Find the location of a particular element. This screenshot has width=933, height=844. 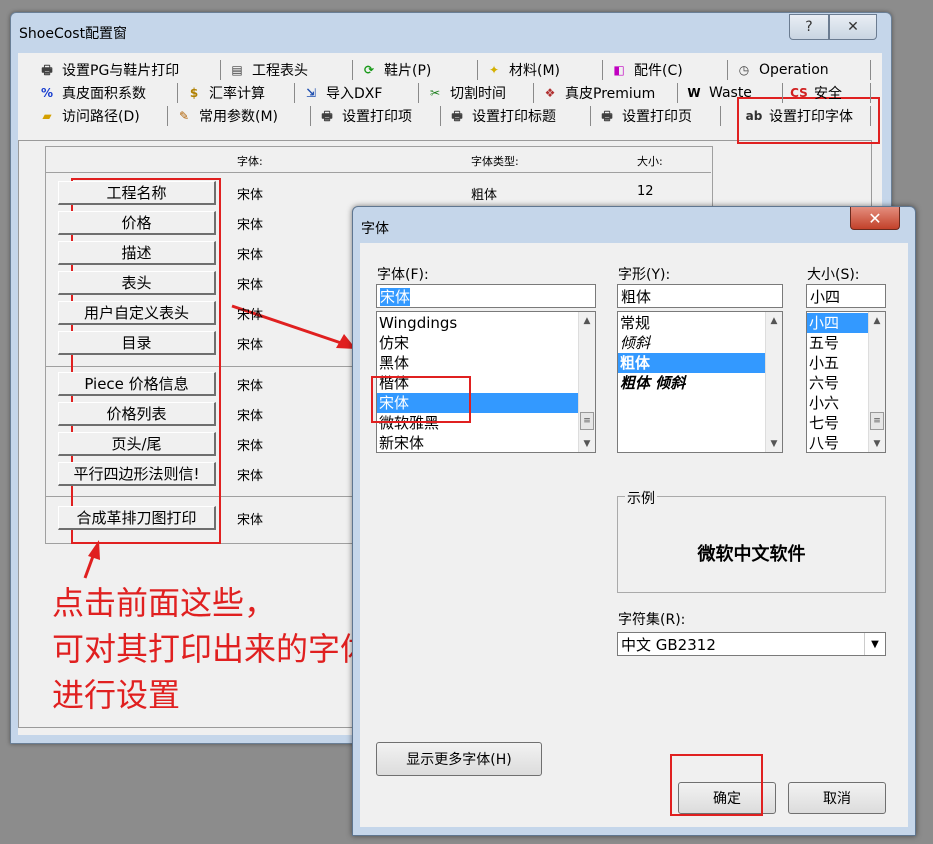

list-item: 粗体 倾斜 is located at coordinates (700, 383).